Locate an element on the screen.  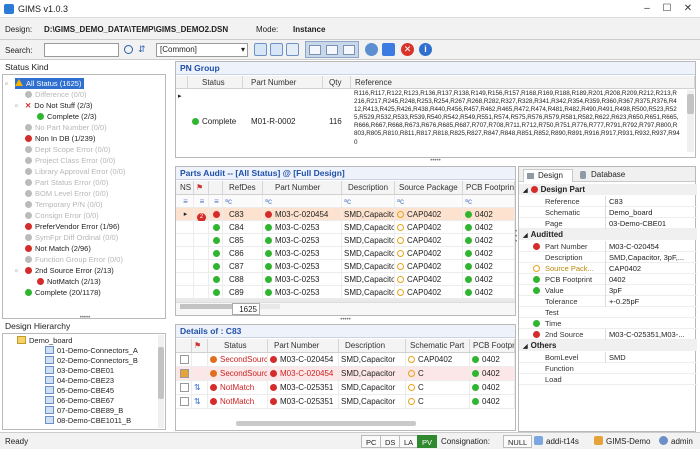
status-kind-item: 2nd Source Error (2/13) is located at coordinates (69, 270).